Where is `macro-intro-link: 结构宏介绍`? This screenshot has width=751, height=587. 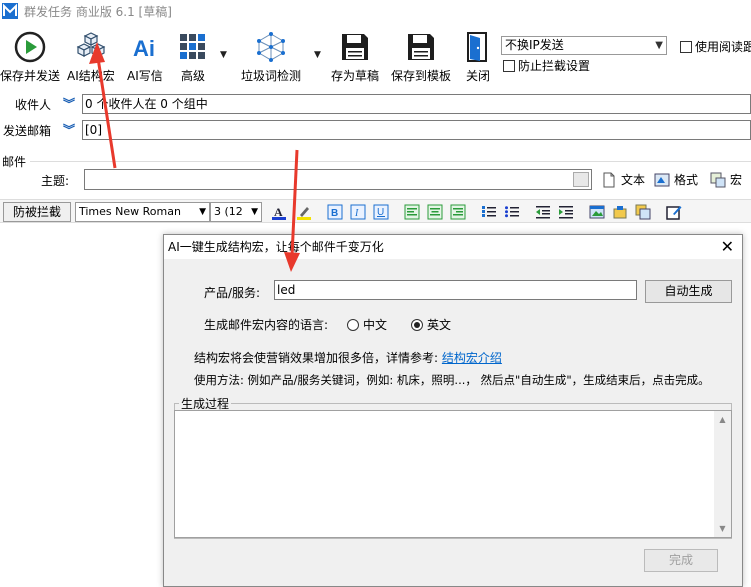
macro-intro-link: 结构宏介绍 is located at coordinates (472, 358).